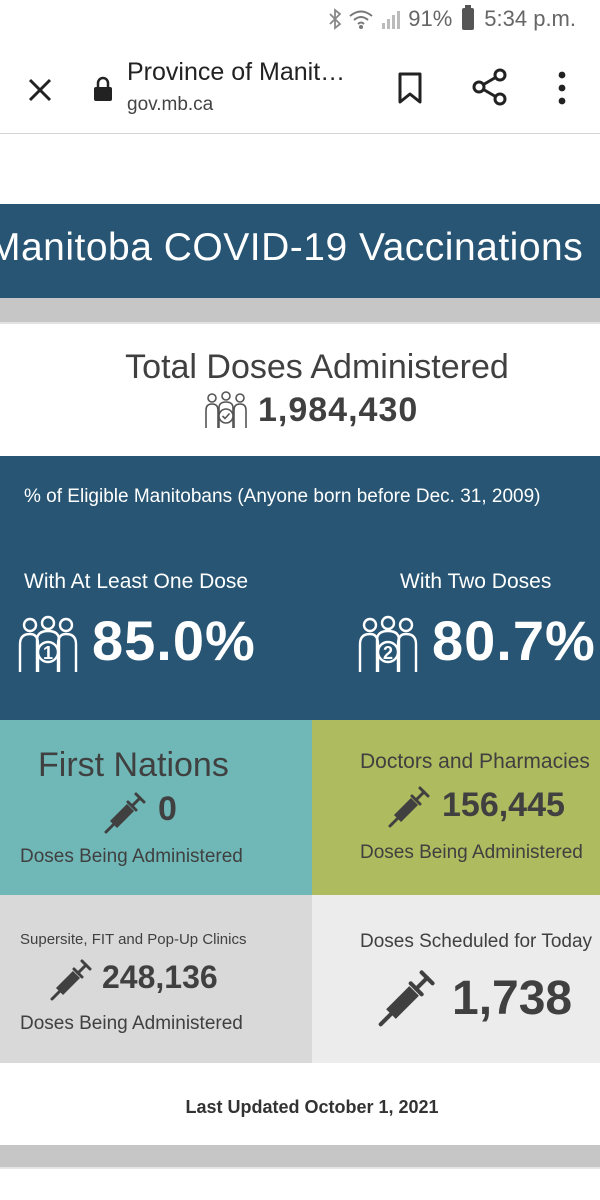 The image size is (600, 1200). What do you see at coordinates (292, 247) in the screenshot?
I see `banner-title: Manitoba COVID-19 Vaccinations` at bounding box center [292, 247].